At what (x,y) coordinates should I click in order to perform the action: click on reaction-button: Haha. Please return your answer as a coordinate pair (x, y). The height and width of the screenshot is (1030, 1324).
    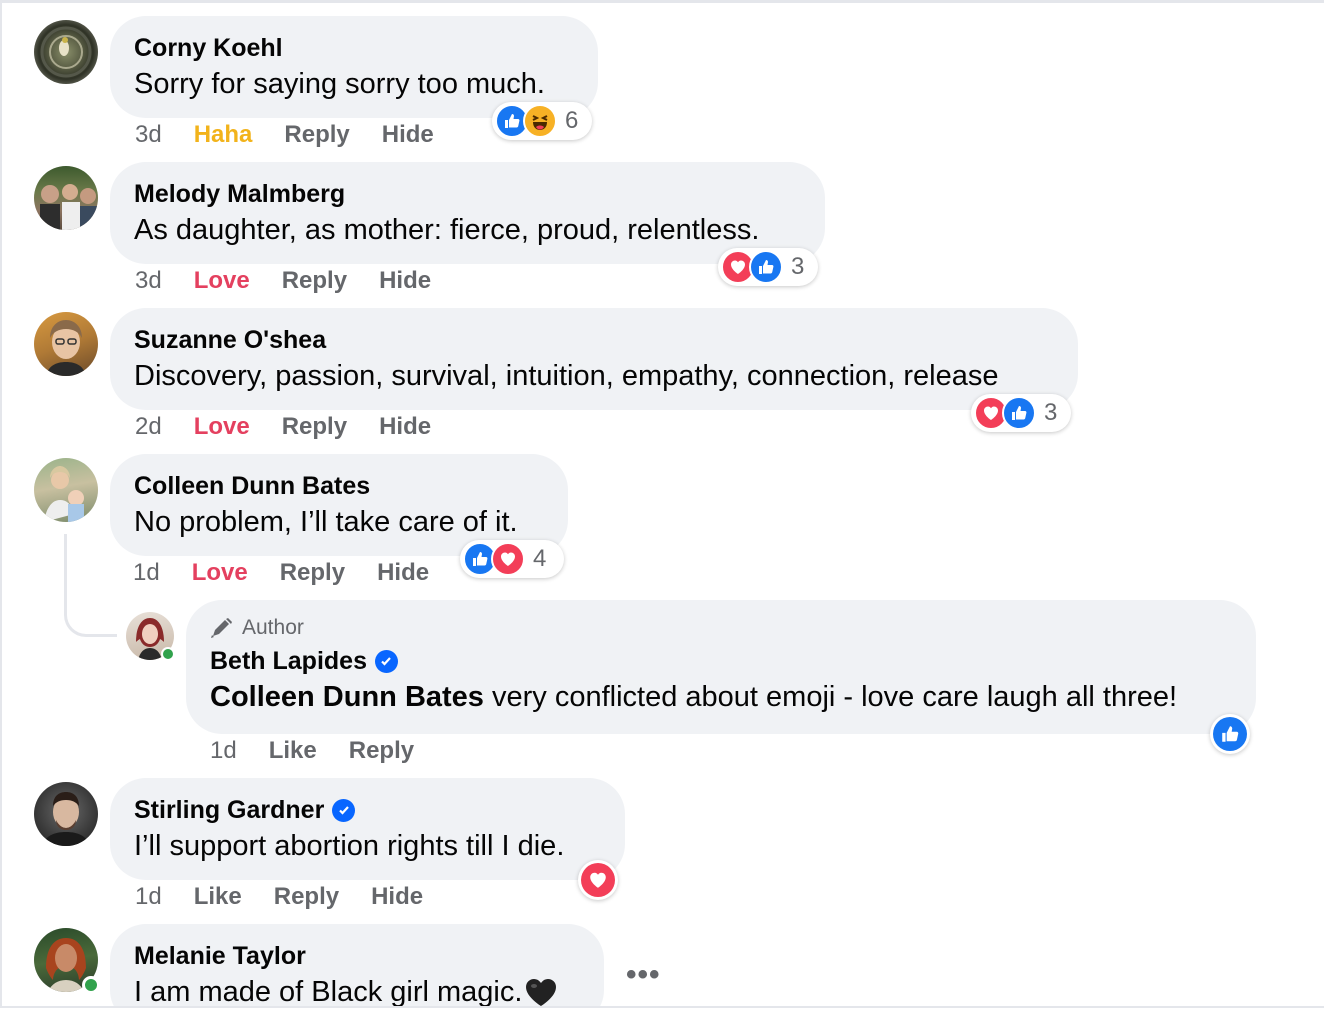
    Looking at the image, I should click on (223, 135).